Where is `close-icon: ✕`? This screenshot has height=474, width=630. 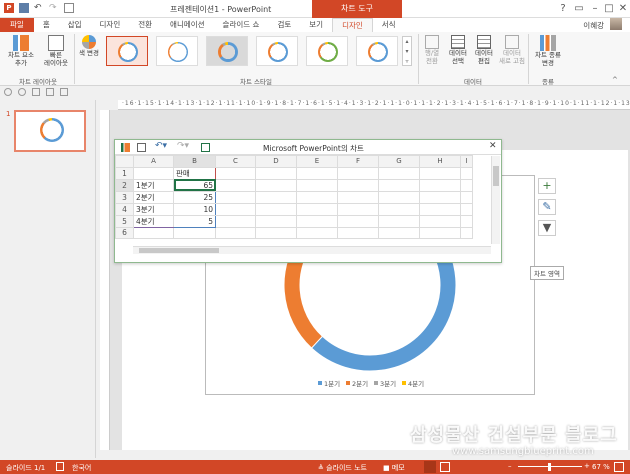
close-icon: ✕ is located at coordinates (623, 9).